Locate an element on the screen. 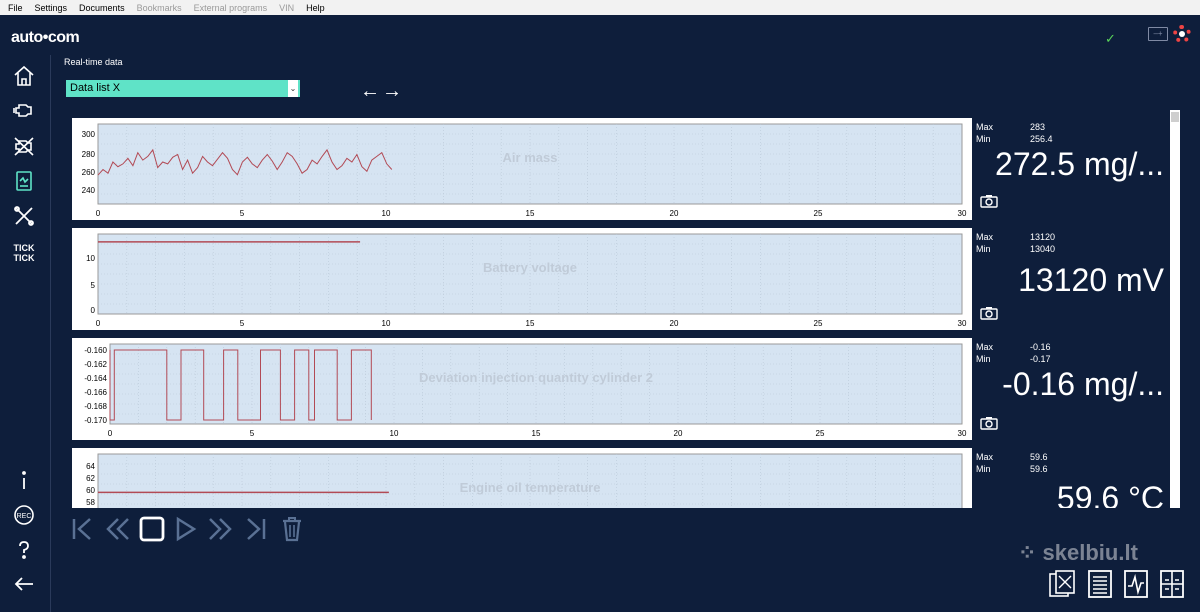 The height and width of the screenshot is (612, 1200). menu-settings: Settings is located at coordinates (51, 8).